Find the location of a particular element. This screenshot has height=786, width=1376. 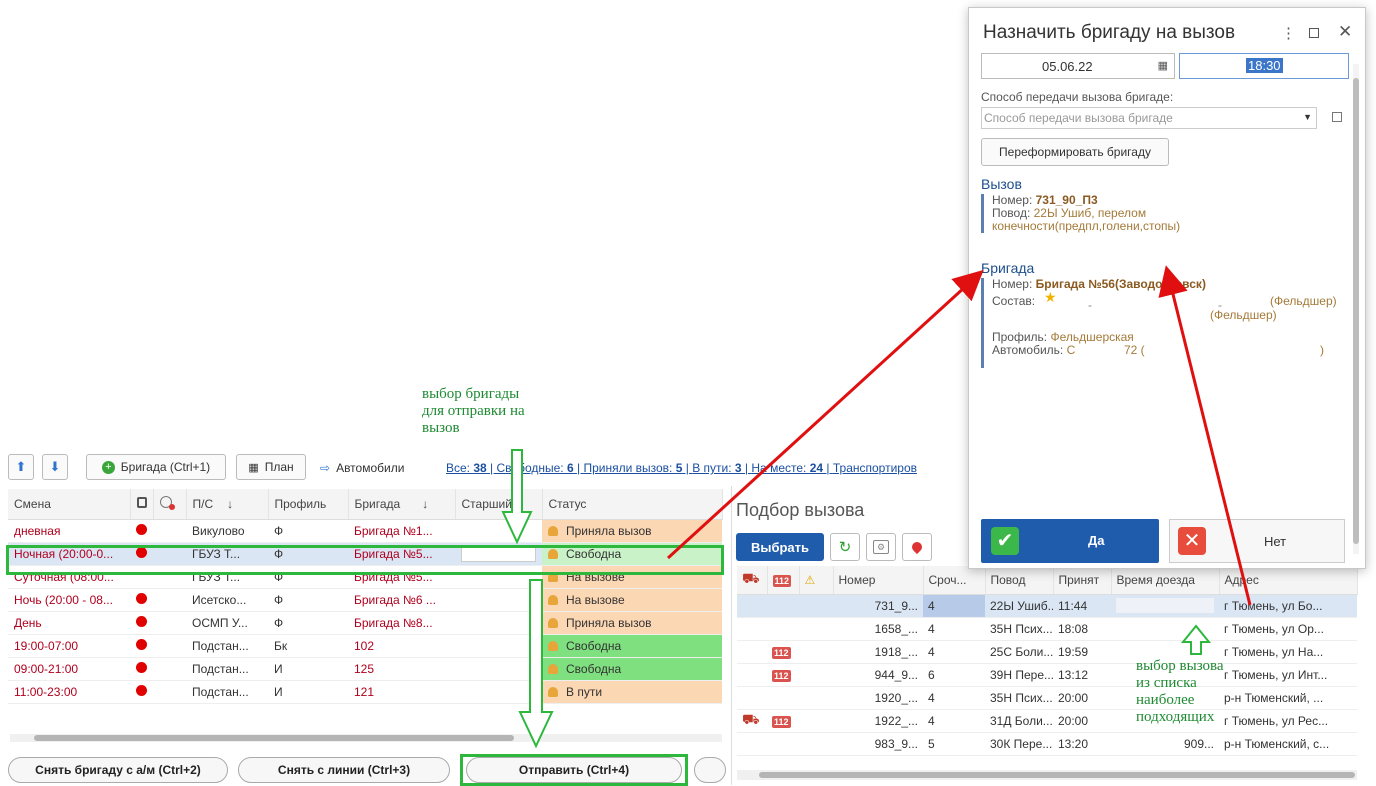

dialog-scrollbar-thumb is located at coordinates (1356, 311).